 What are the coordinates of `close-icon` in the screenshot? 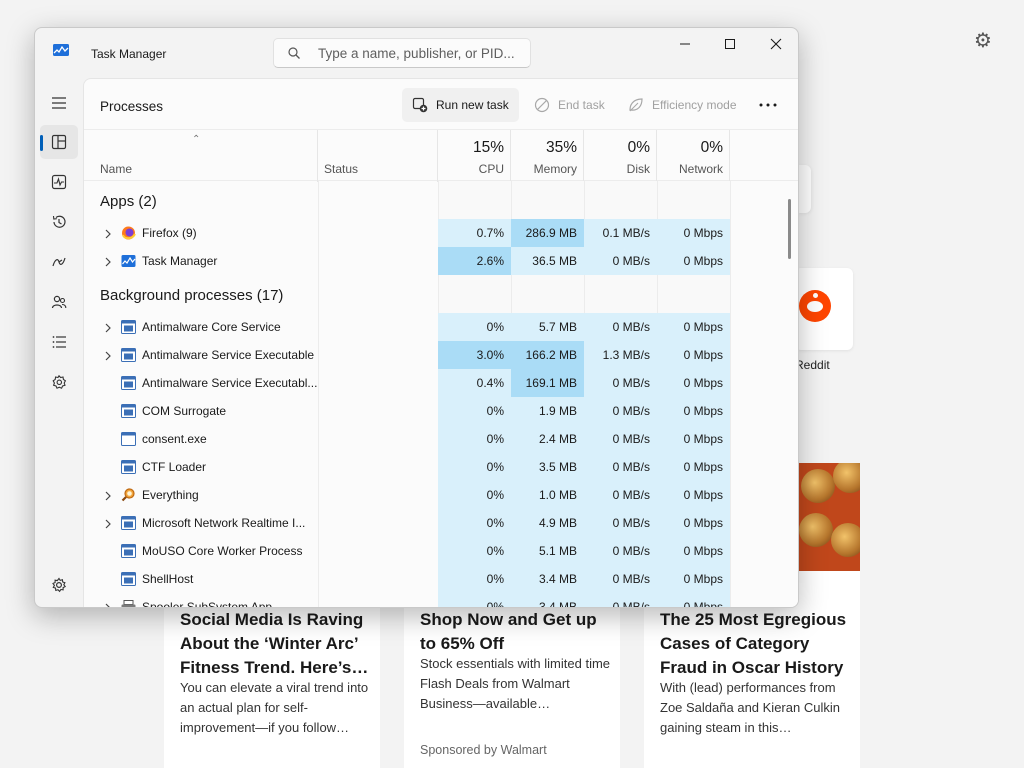 It's located at (776, 44).